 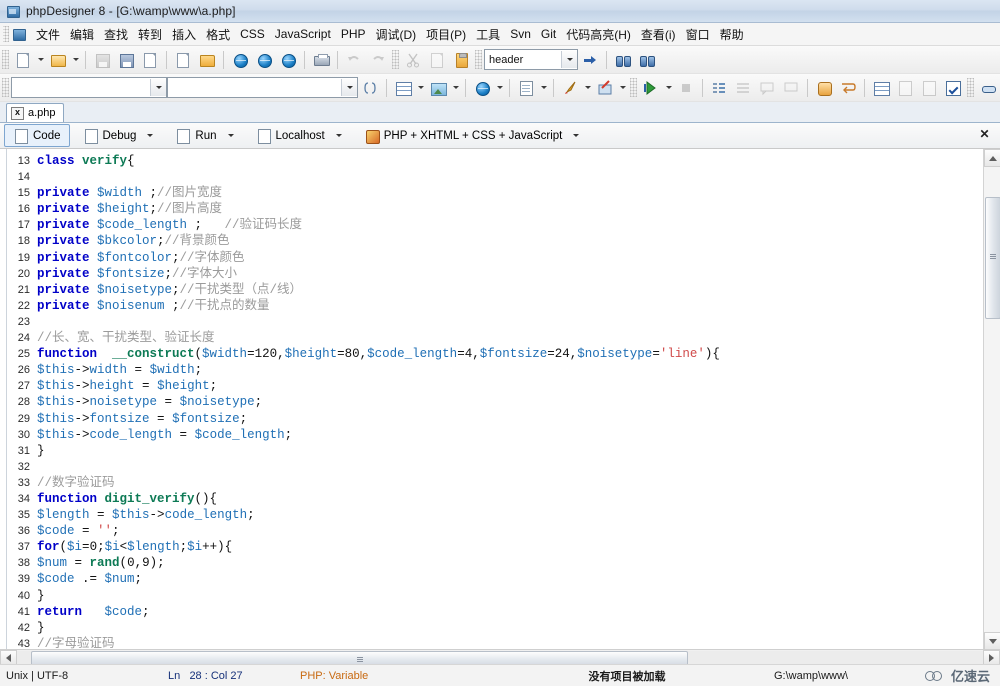 What do you see at coordinates (118, 135) in the screenshot?
I see `mode-debug: Debug` at bounding box center [118, 135].